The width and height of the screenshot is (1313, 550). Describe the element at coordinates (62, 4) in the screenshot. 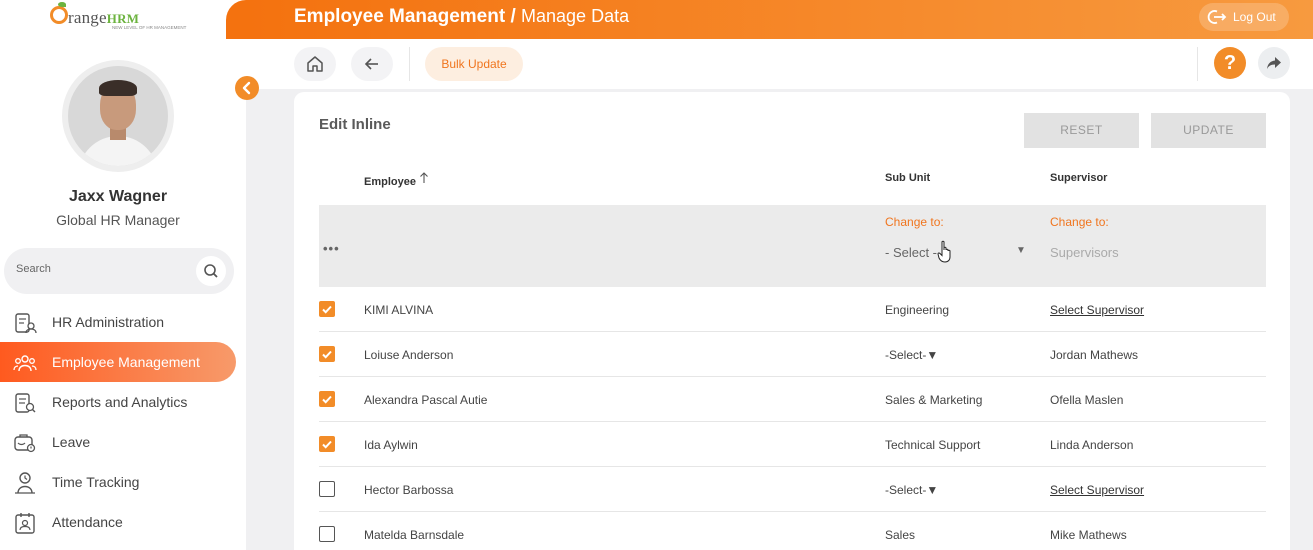

I see `logo-leaf-icon` at that location.